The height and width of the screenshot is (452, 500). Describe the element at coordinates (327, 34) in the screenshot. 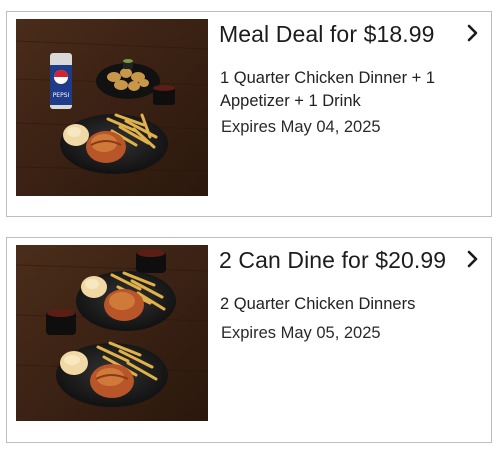

I see `deal-title: Meal Deal for $18.99` at that location.